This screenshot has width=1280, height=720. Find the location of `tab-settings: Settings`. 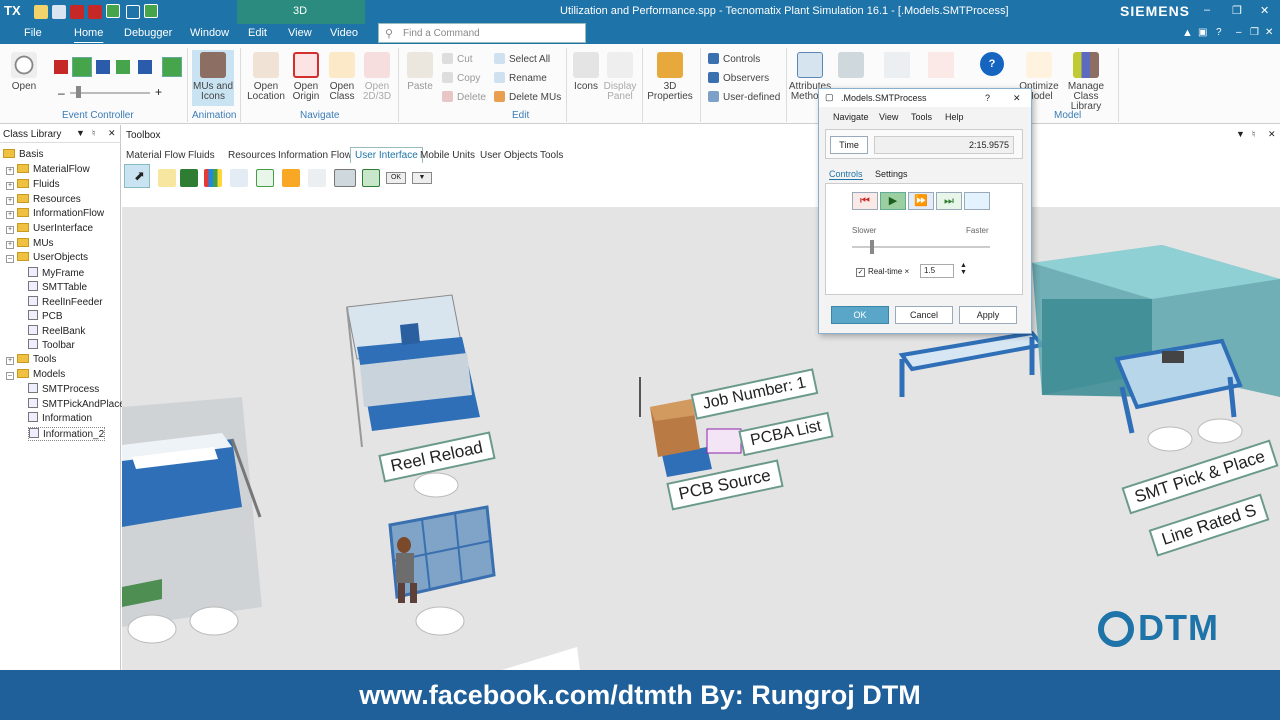

tab-settings: Settings is located at coordinates (891, 174).